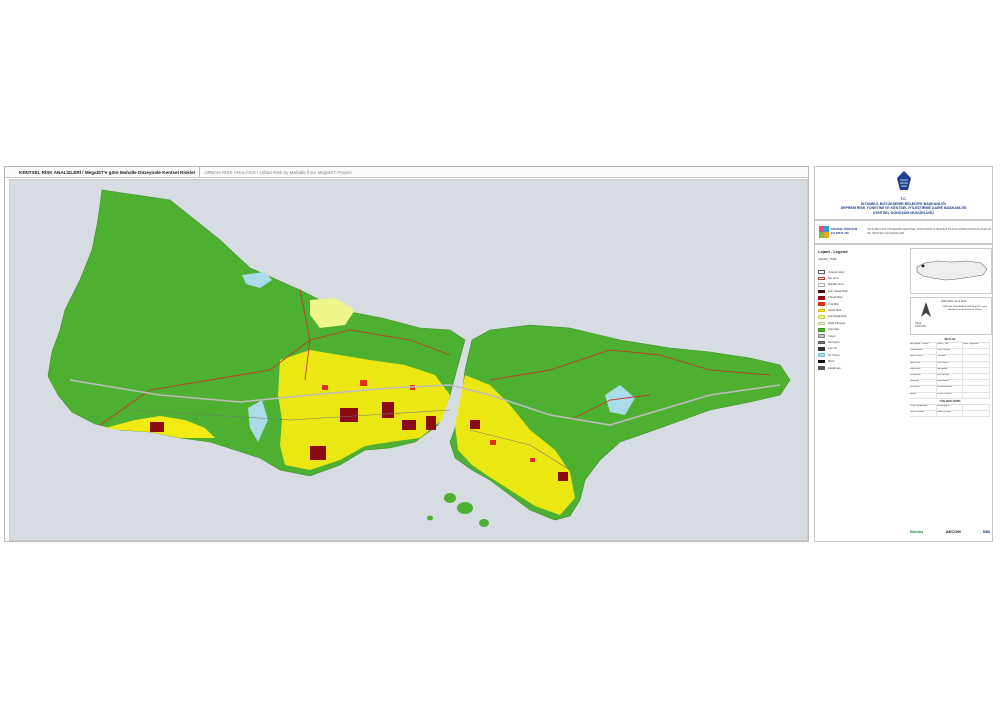 This screenshot has height=707, width=1000. I want to click on legend-label: Çok Yüksek Risk, so click(838, 291).